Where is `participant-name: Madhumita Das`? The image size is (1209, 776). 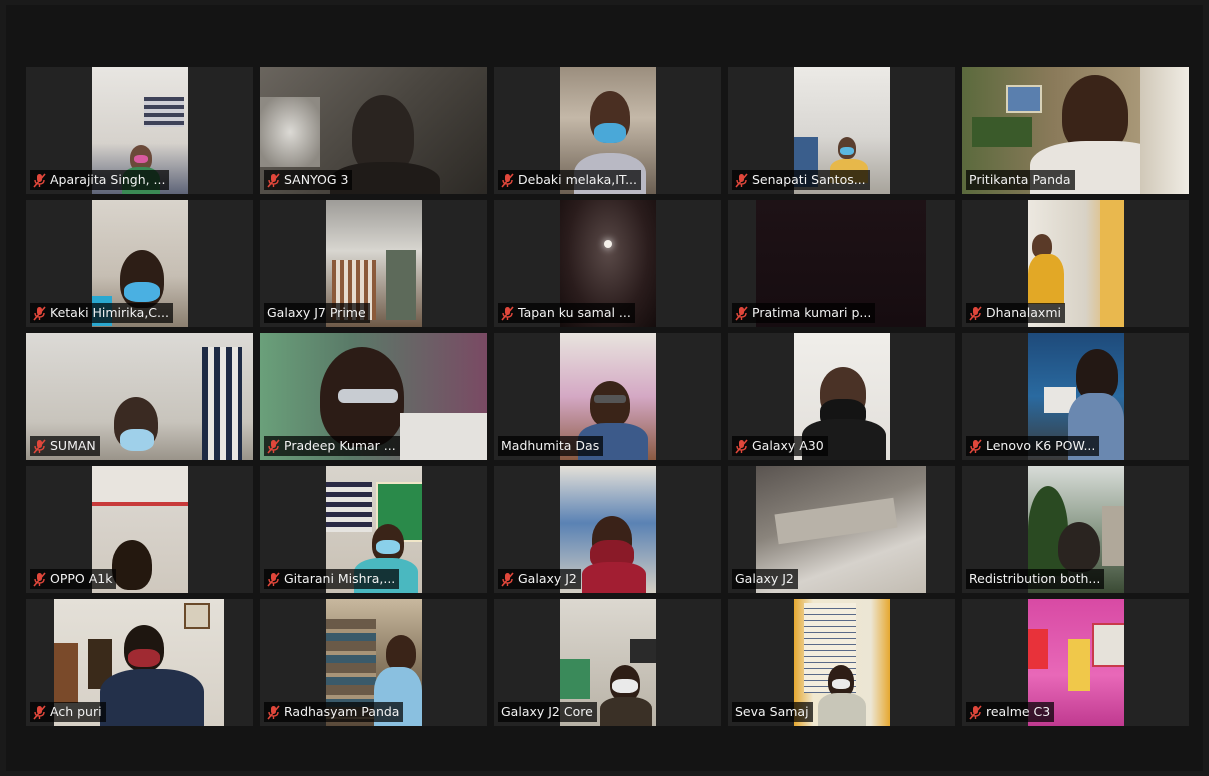
participant-name: Madhumita Das is located at coordinates (550, 445).